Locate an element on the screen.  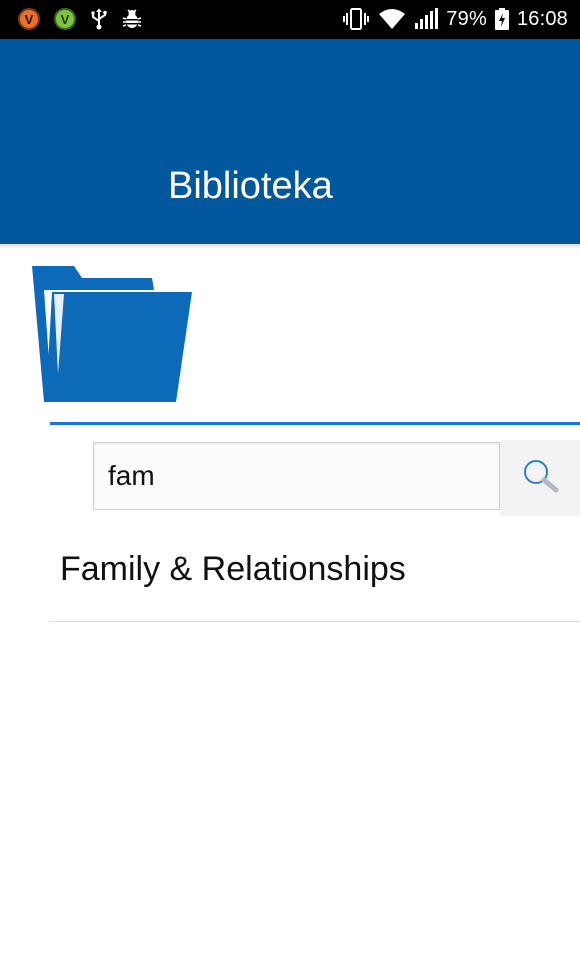
search-icon is located at coordinates (540, 478).